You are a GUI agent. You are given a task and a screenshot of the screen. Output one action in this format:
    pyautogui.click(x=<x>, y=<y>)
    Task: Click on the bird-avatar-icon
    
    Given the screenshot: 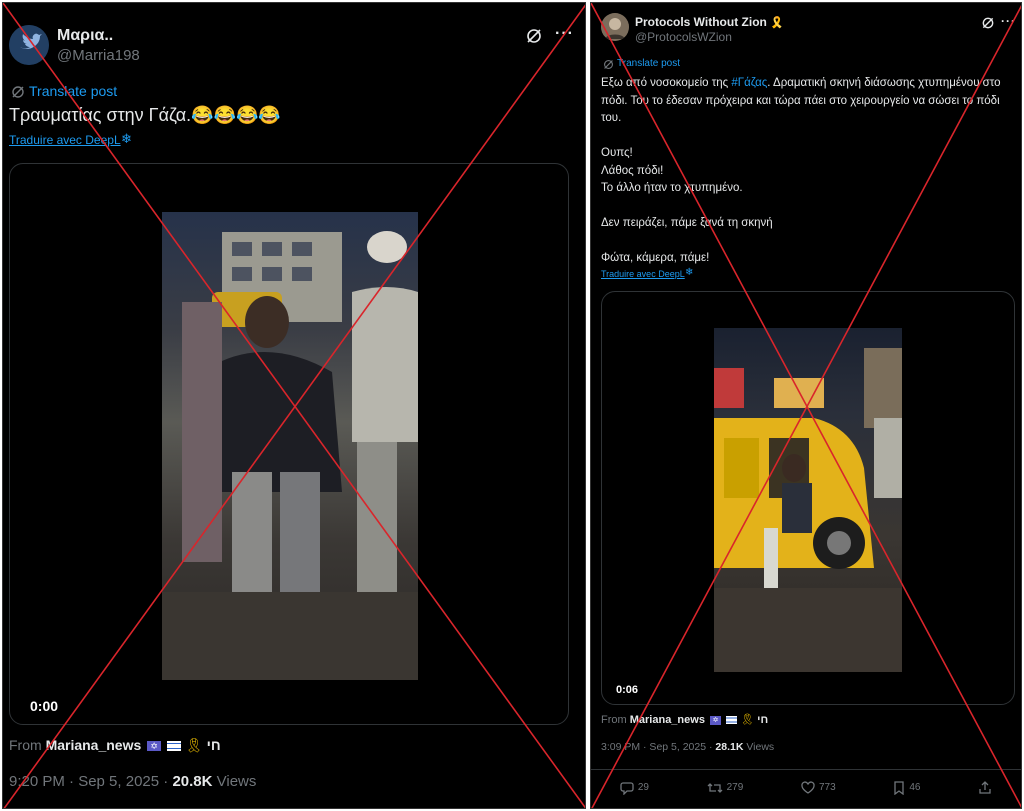 What is the action you would take?
    pyautogui.click(x=29, y=45)
    